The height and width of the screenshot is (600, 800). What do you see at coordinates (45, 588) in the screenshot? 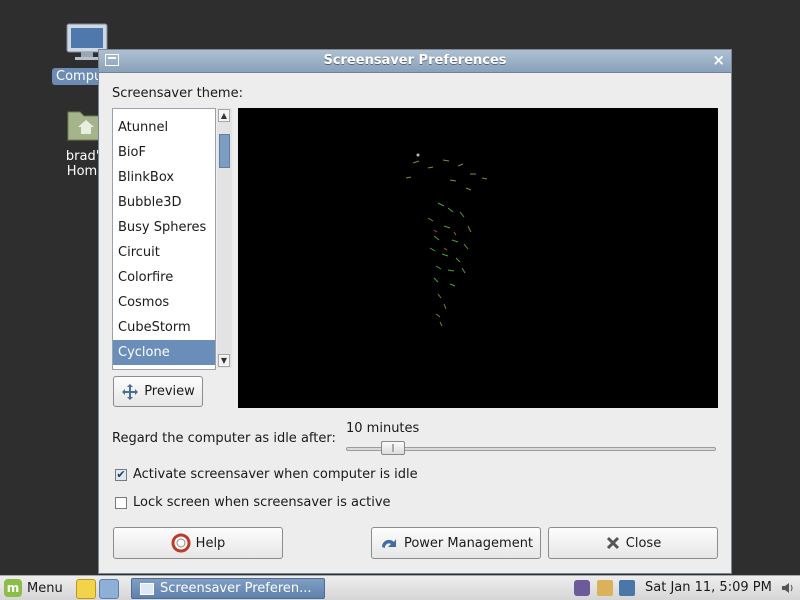
I see `main-menu-label: Menu` at bounding box center [45, 588].